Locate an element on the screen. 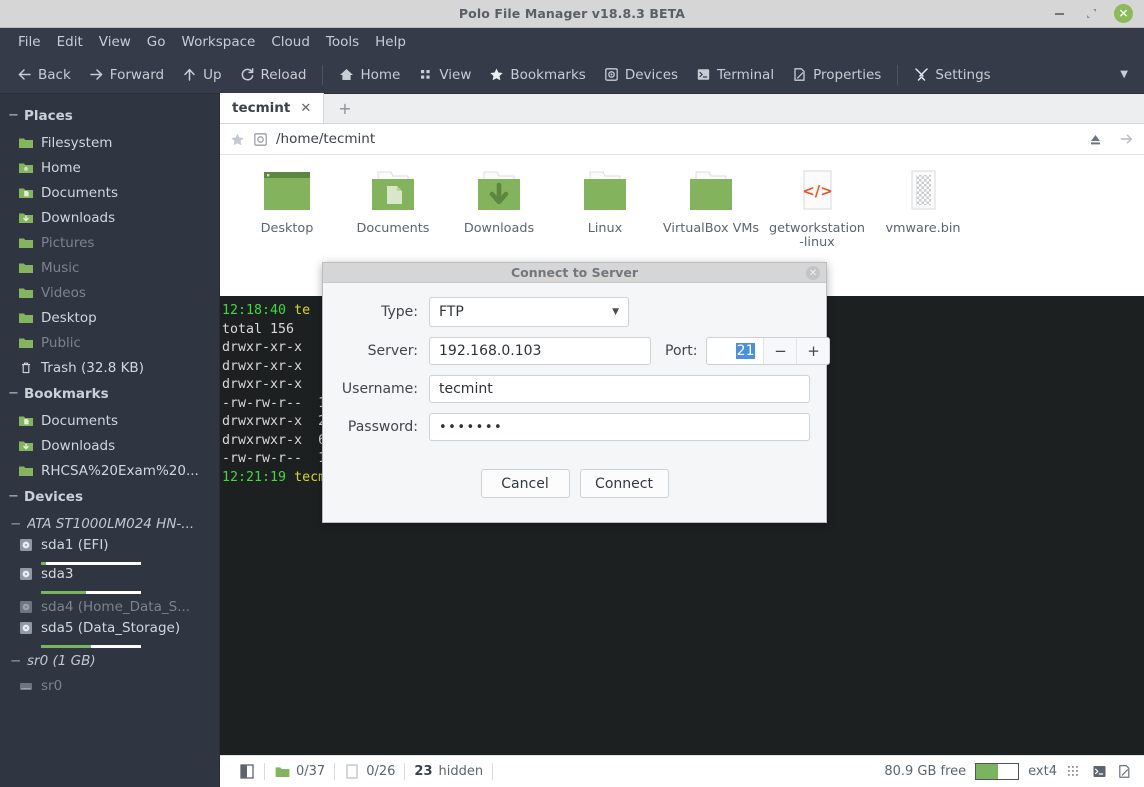  menu-file: File is located at coordinates (29, 42).